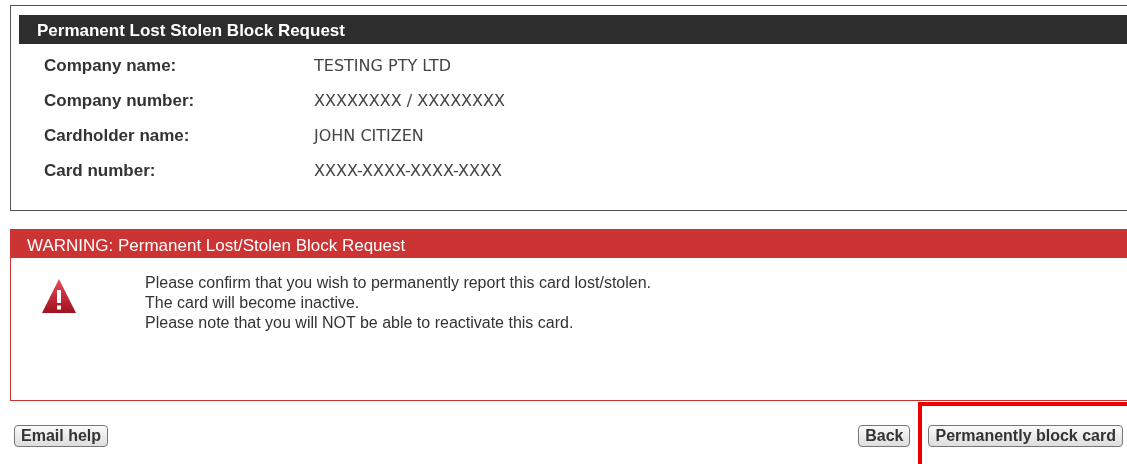 Image resolution: width=1127 pixels, height=464 pixels. Describe the element at coordinates (383, 65) in the screenshot. I see `field-value: TESTING PTY LTD` at that location.